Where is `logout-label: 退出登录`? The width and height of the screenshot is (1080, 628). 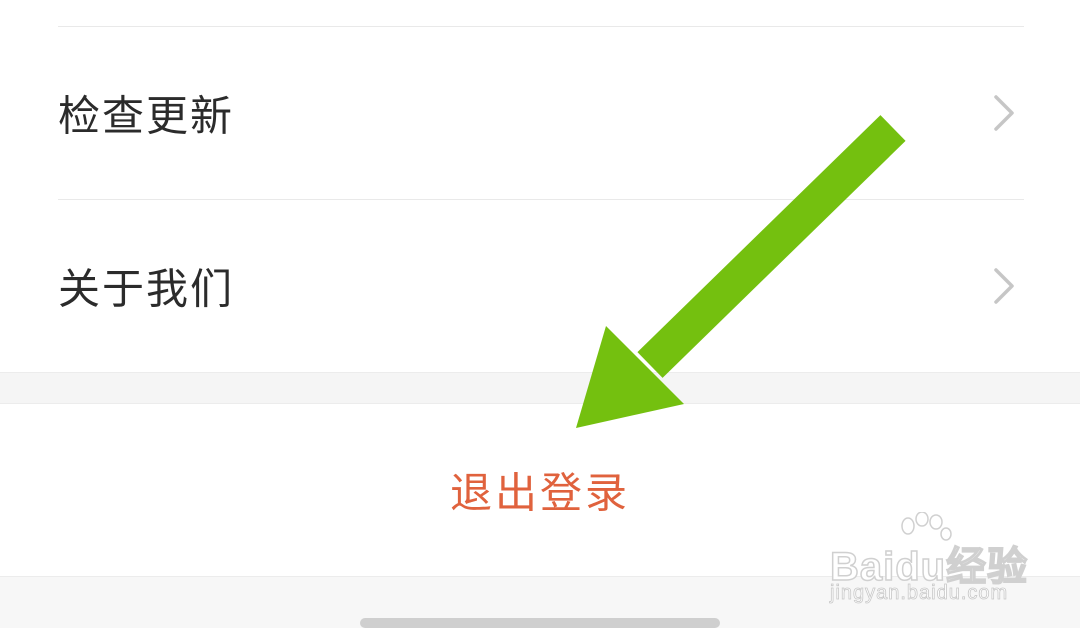 logout-label: 退出登录 is located at coordinates (539, 493).